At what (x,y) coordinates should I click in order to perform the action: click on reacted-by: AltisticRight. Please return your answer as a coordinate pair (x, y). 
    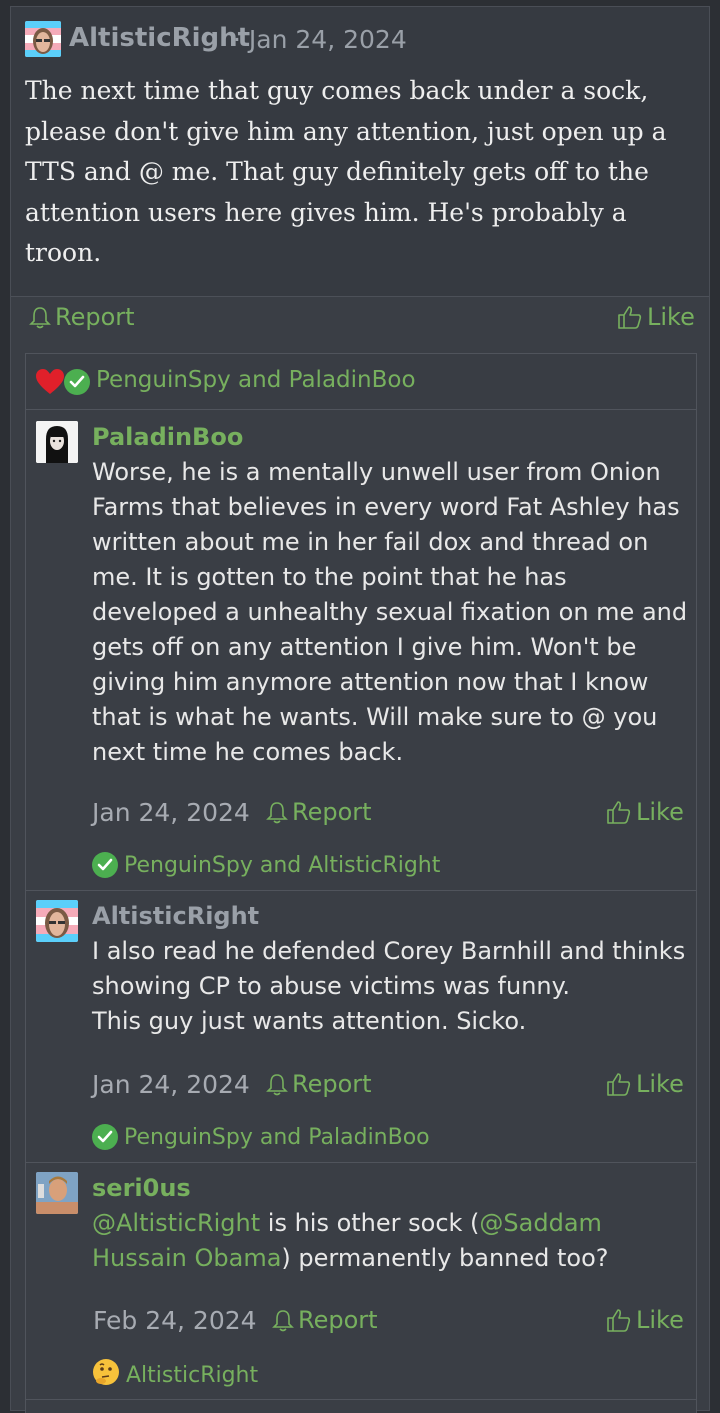
    Looking at the image, I should click on (192, 1375).